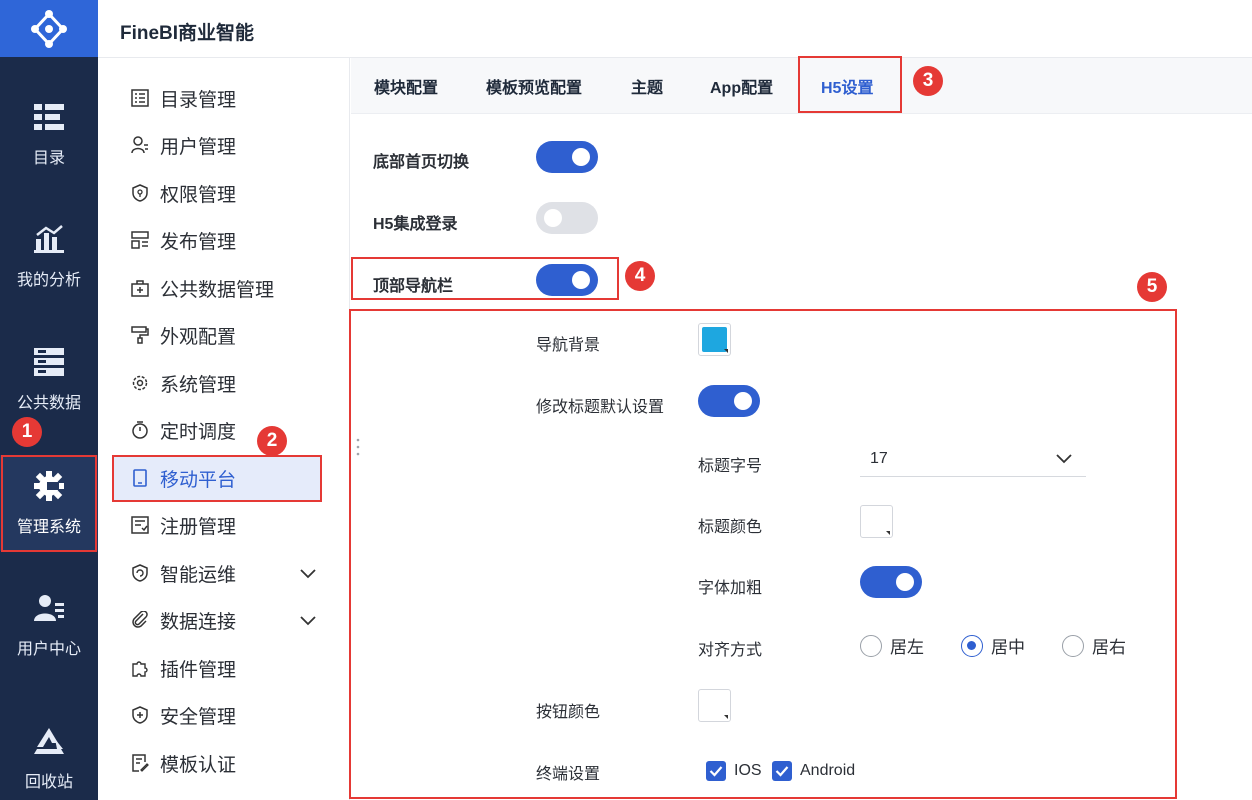 This screenshot has height=800, width=1252. I want to click on menu-item-label: 插件管理, so click(198, 670).